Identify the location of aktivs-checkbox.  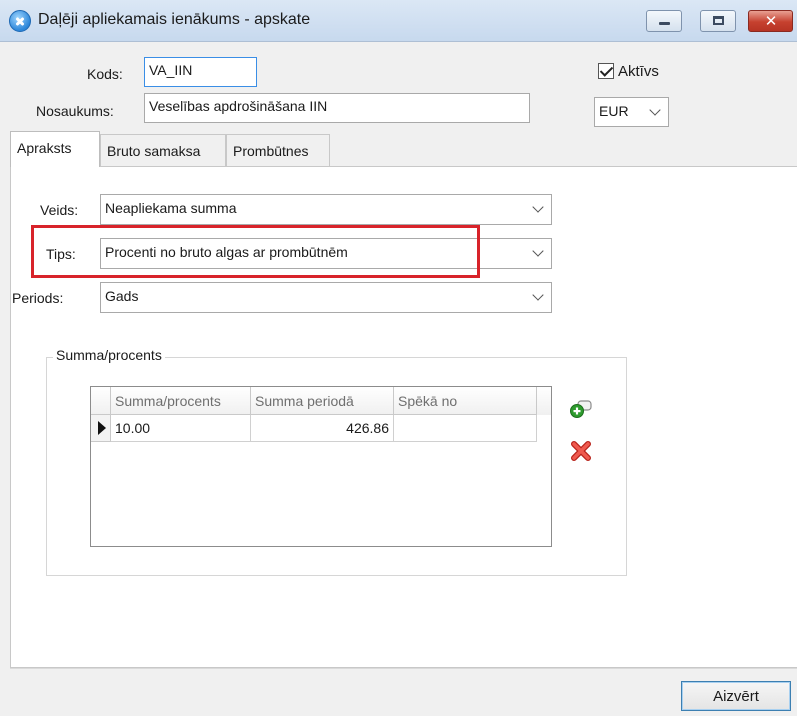
(606, 71).